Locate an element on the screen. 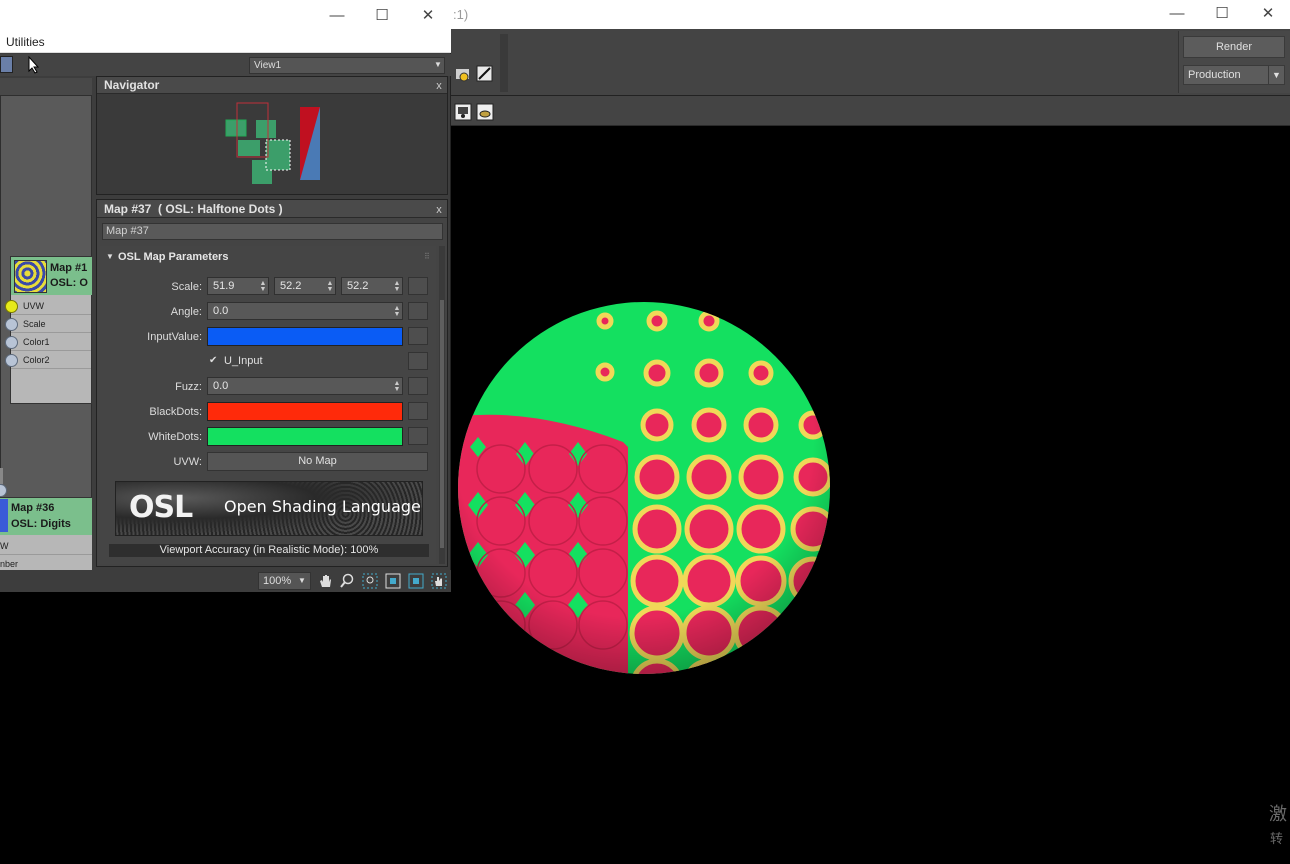 The width and height of the screenshot is (1290, 864). rendered-sphere is located at coordinates (644, 488).